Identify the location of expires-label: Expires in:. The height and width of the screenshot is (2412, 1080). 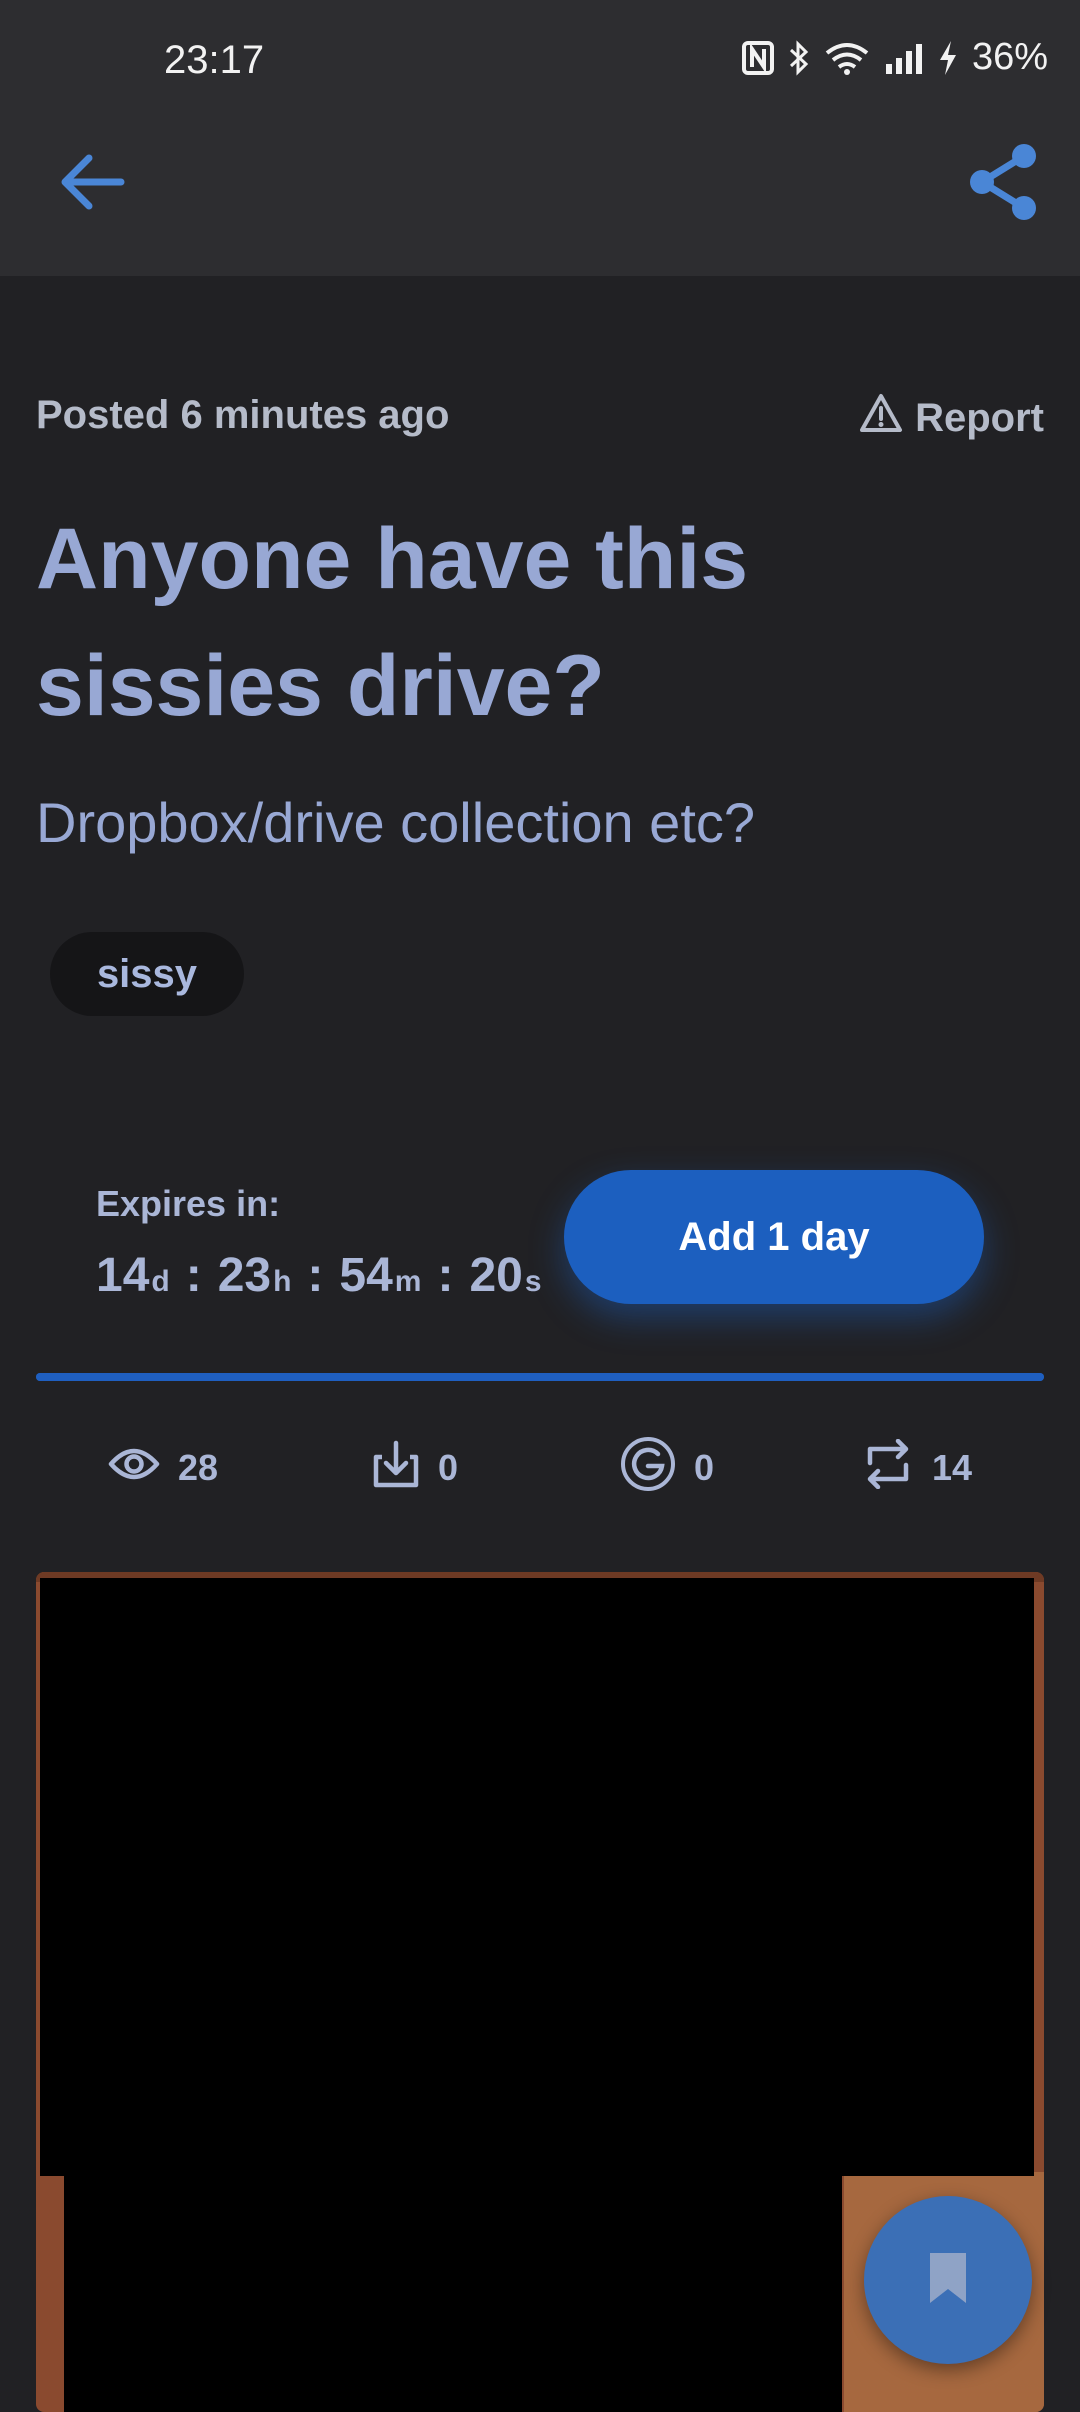
(188, 1203).